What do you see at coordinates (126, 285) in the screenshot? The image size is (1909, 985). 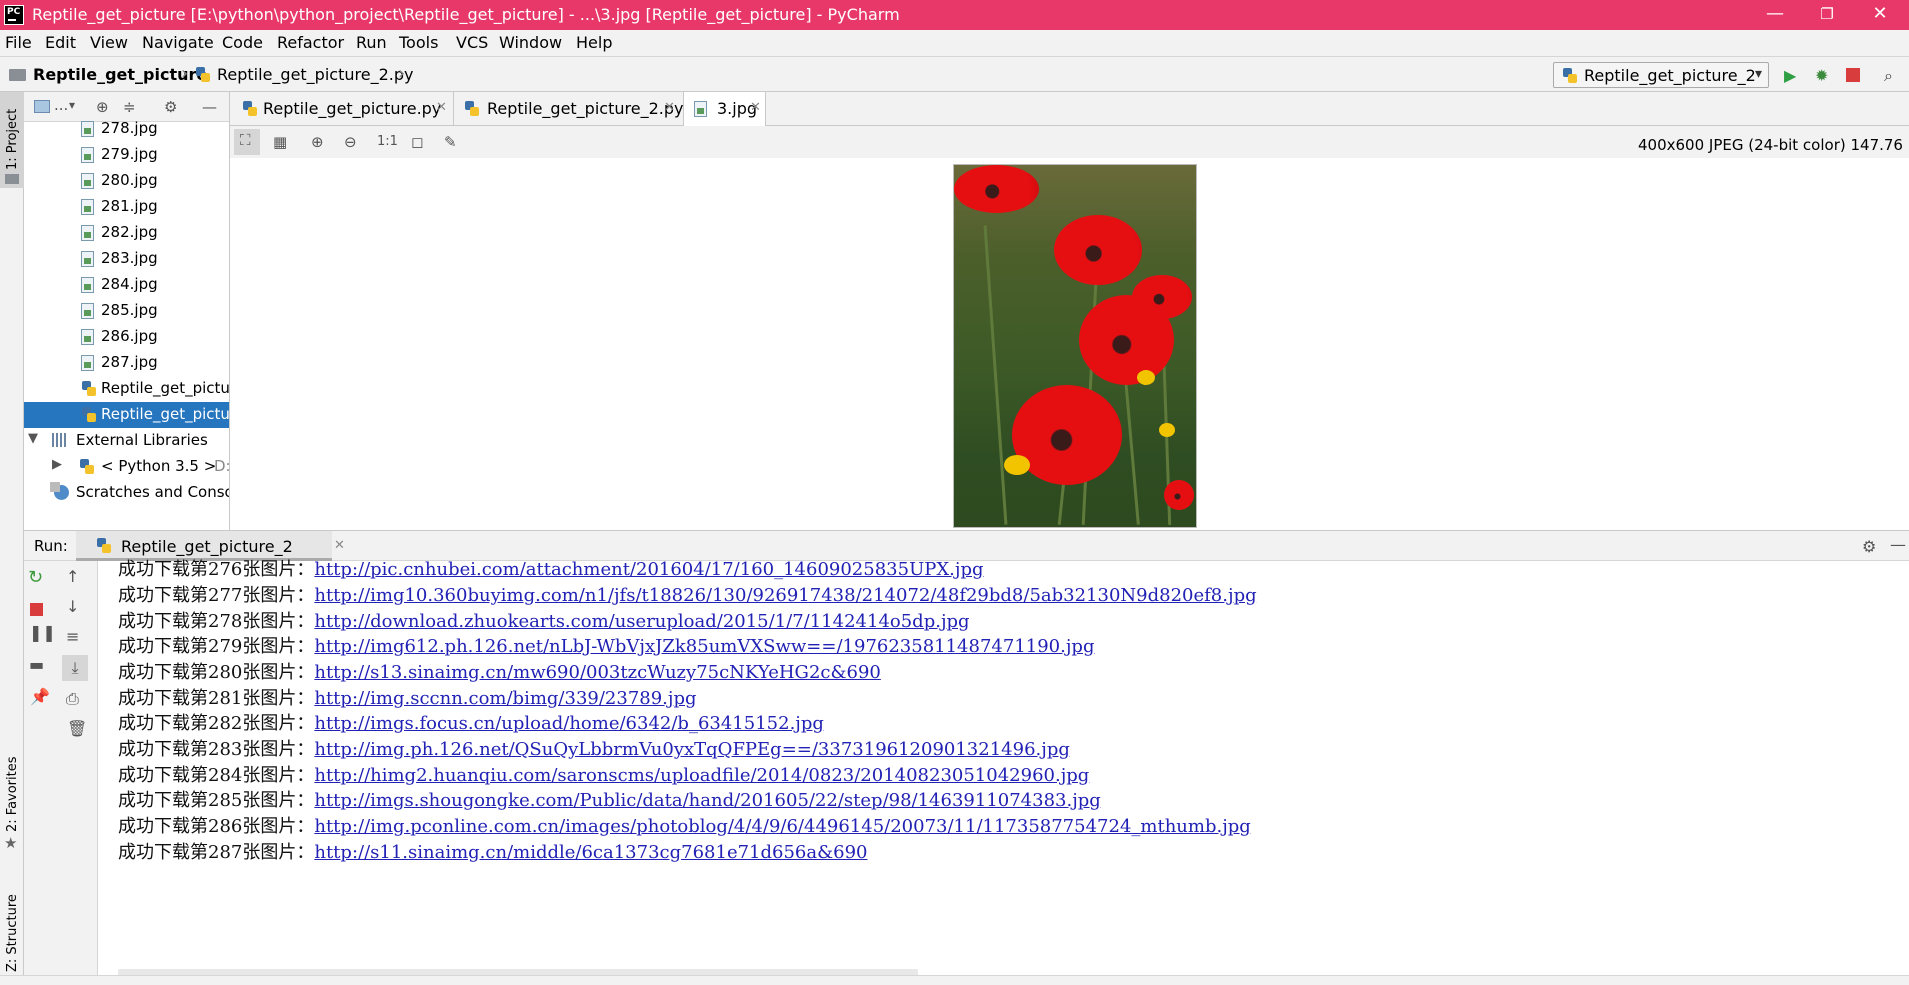 I see `tree-item-file: 284.jpg` at bounding box center [126, 285].